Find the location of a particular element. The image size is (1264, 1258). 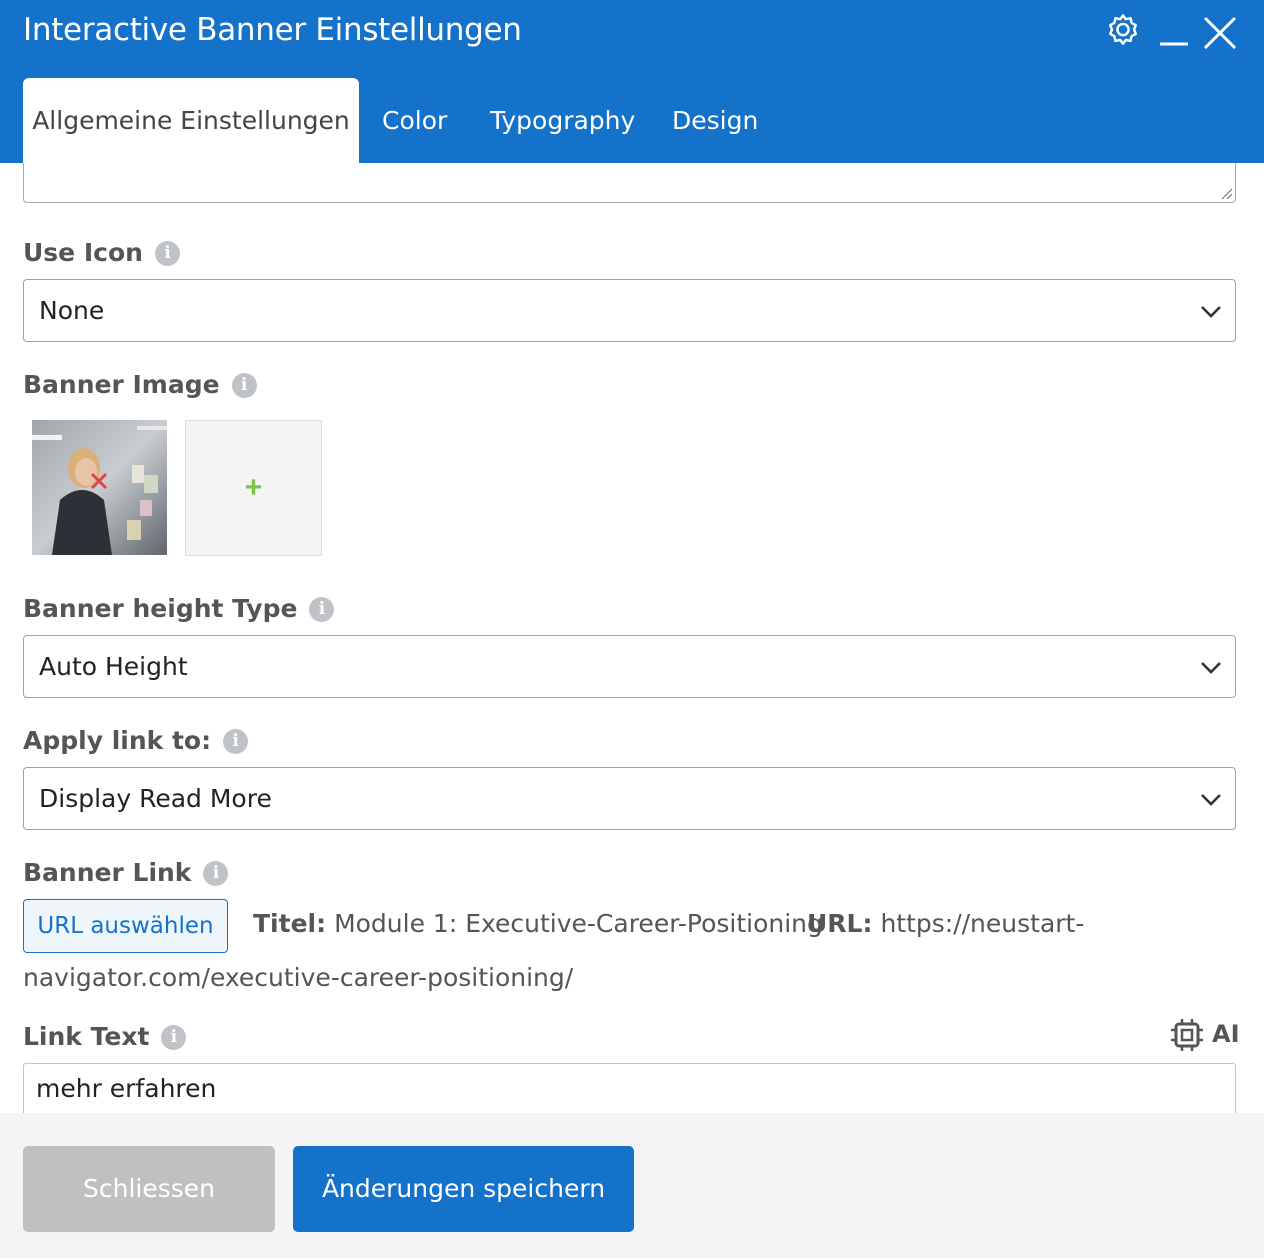

chip-icon is located at coordinates (1187, 1035).